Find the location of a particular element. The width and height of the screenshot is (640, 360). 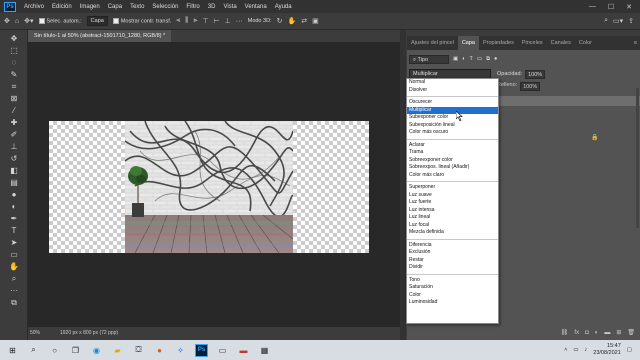

pan-3d-icon: ✋ is located at coordinates (291, 21).